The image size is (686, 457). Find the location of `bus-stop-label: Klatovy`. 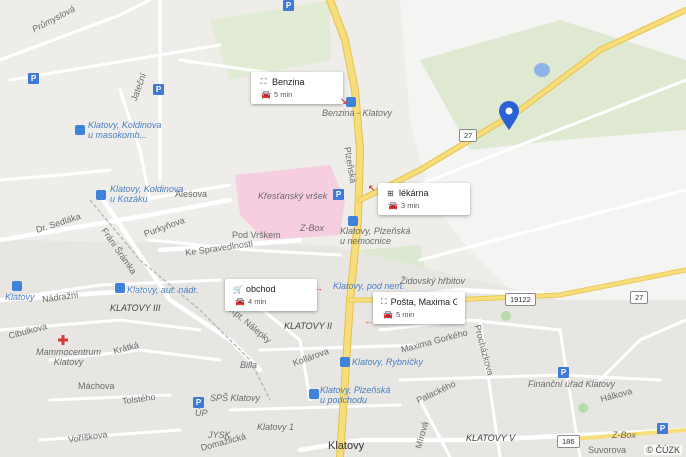

bus-stop-label: Klatovy is located at coordinates (20, 297).